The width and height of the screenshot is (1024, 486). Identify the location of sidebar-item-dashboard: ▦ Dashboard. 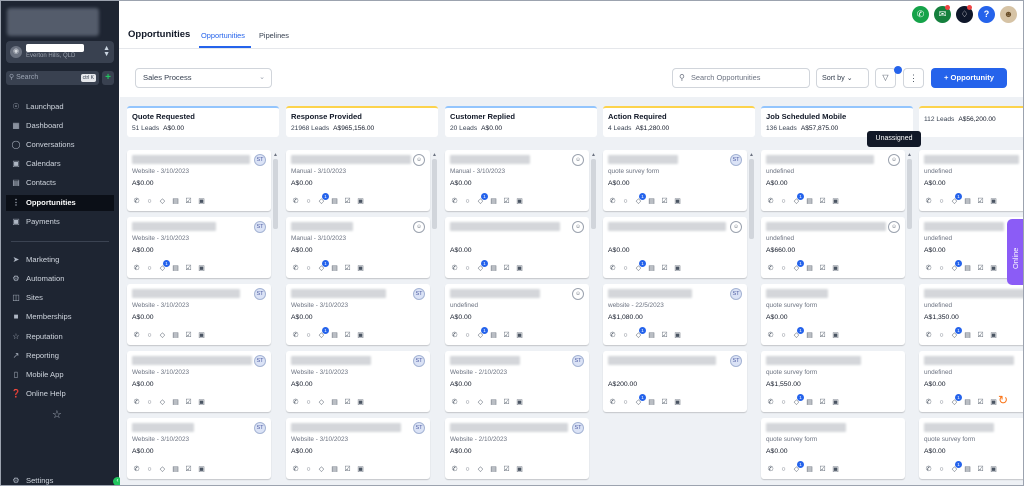
(60, 126).